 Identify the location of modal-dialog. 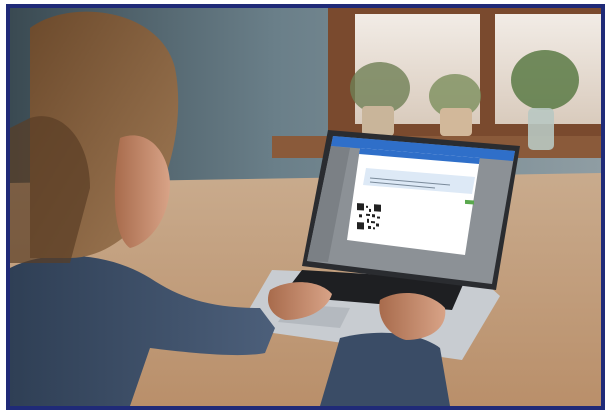
(413, 201).